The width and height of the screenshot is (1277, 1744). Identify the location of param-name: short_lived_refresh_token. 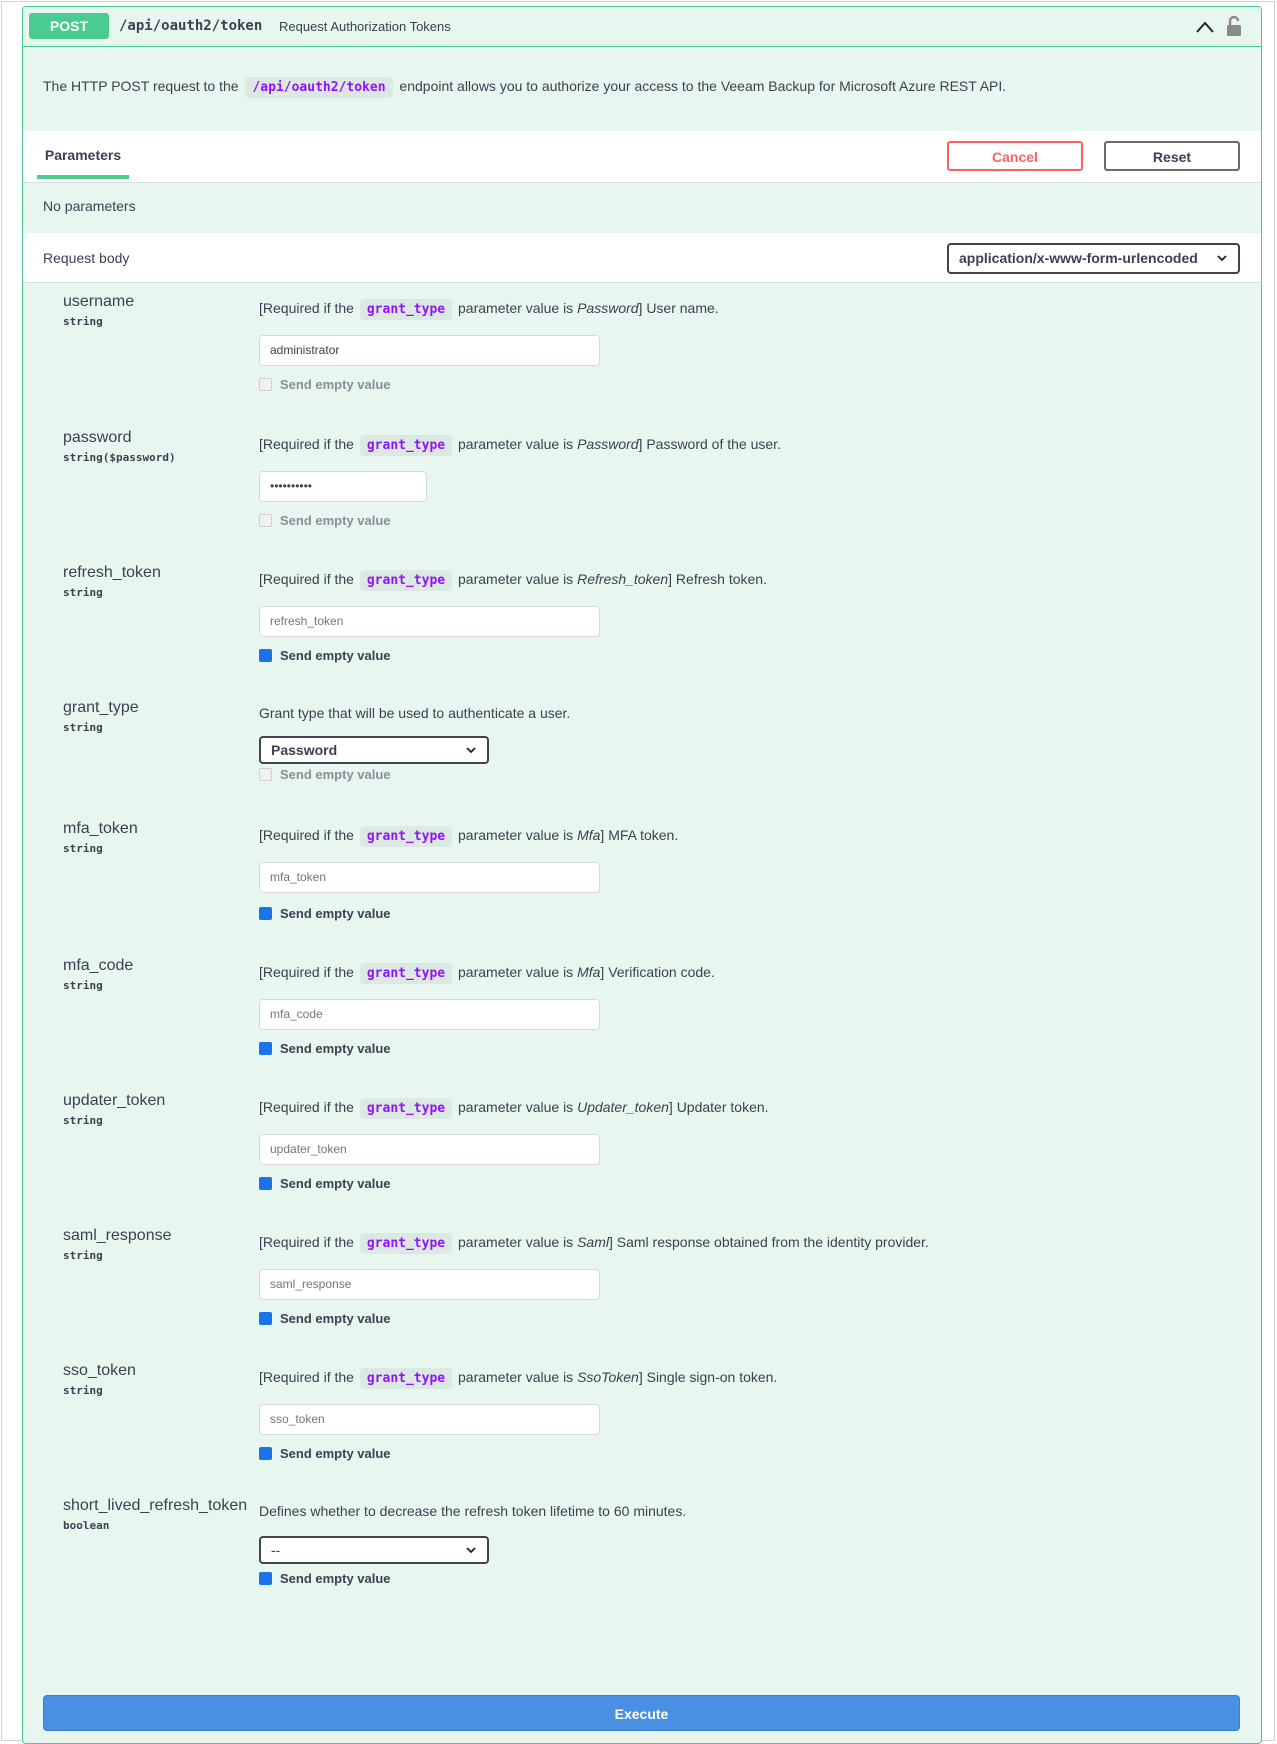
(155, 1505).